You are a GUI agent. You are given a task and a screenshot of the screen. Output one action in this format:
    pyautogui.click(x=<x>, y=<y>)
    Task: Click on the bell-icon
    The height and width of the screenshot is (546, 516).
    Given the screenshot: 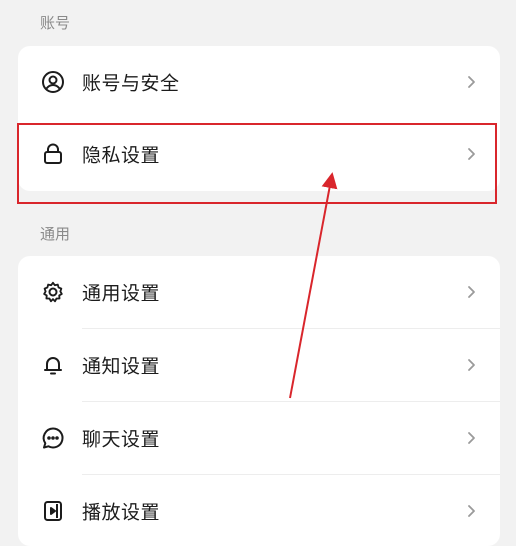 What is the action you would take?
    pyautogui.click(x=53, y=365)
    